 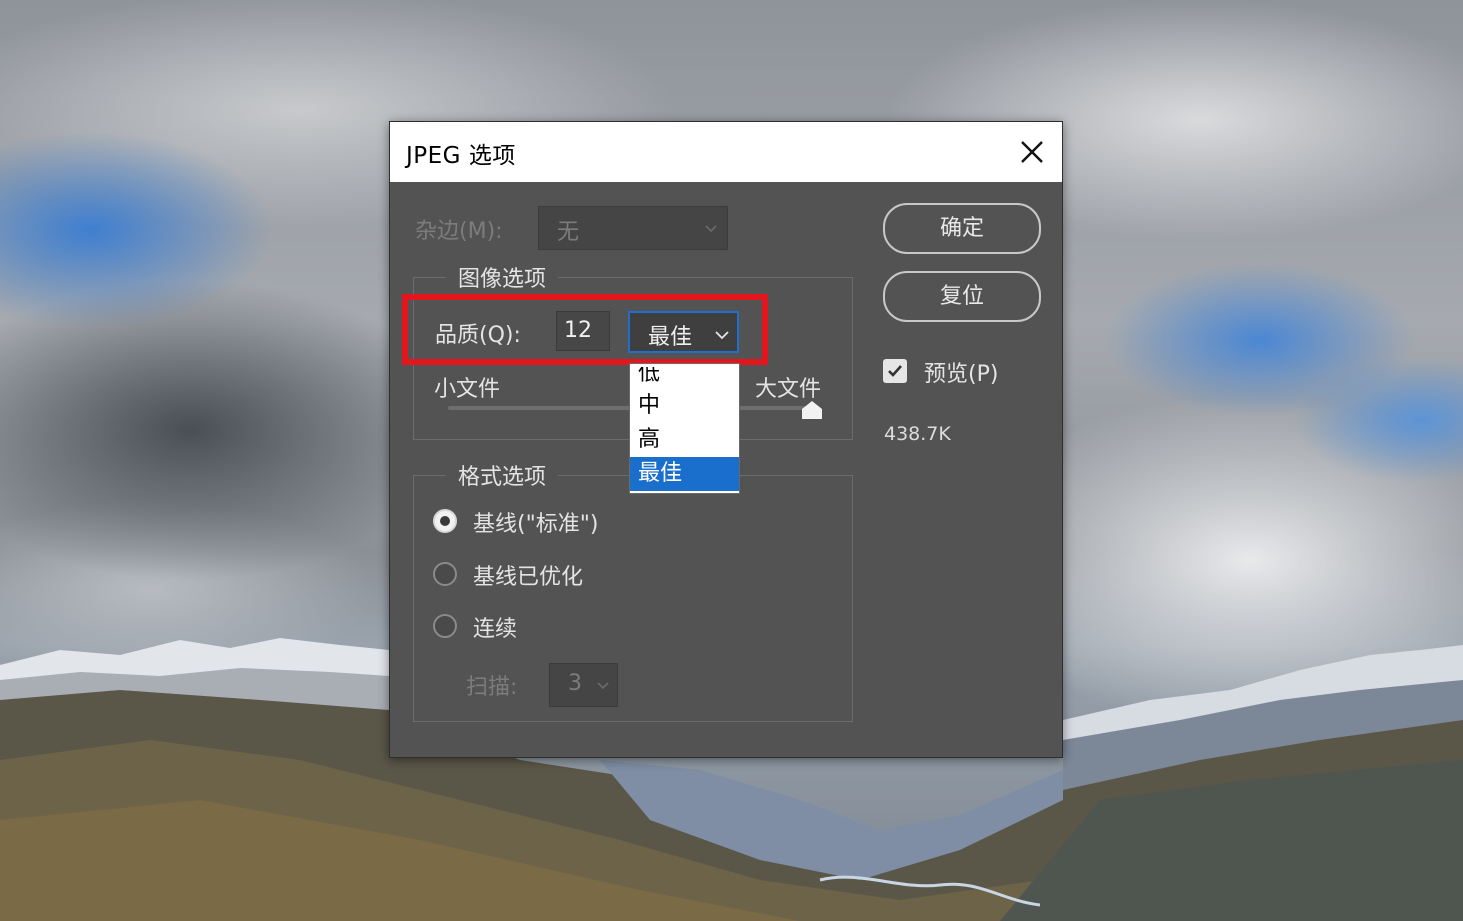 I want to click on scans-select: 3, so click(x=583, y=685).